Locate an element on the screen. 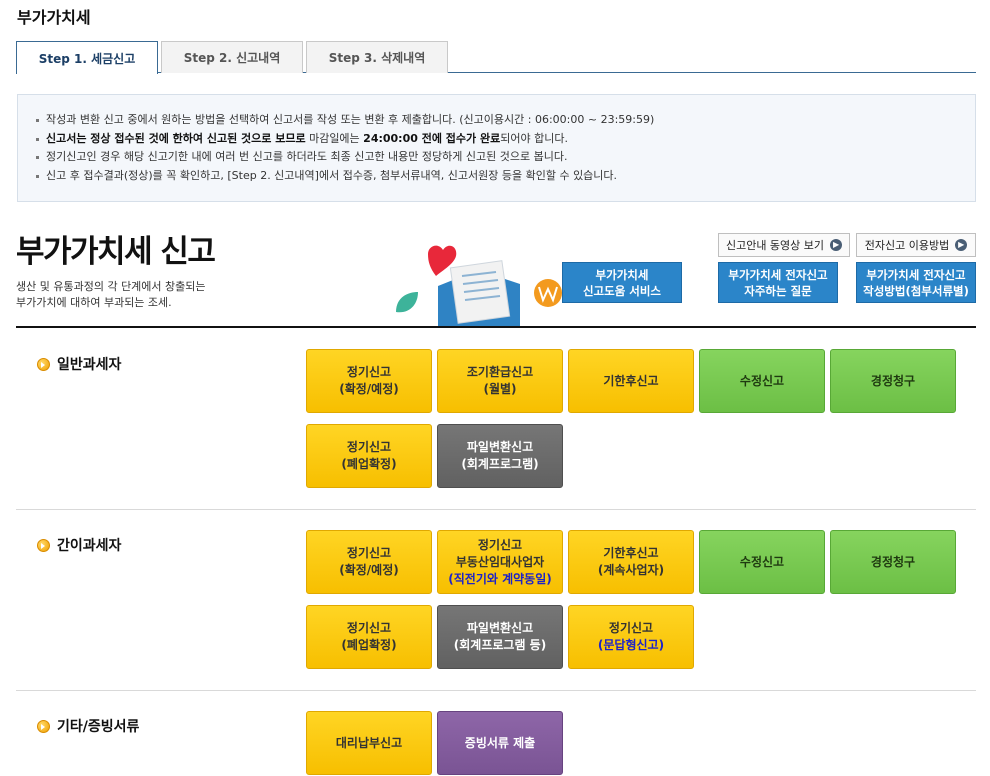 This screenshot has width=990, height=776. general-regular-button: 정기신고 (확정/예정) is located at coordinates (369, 381).